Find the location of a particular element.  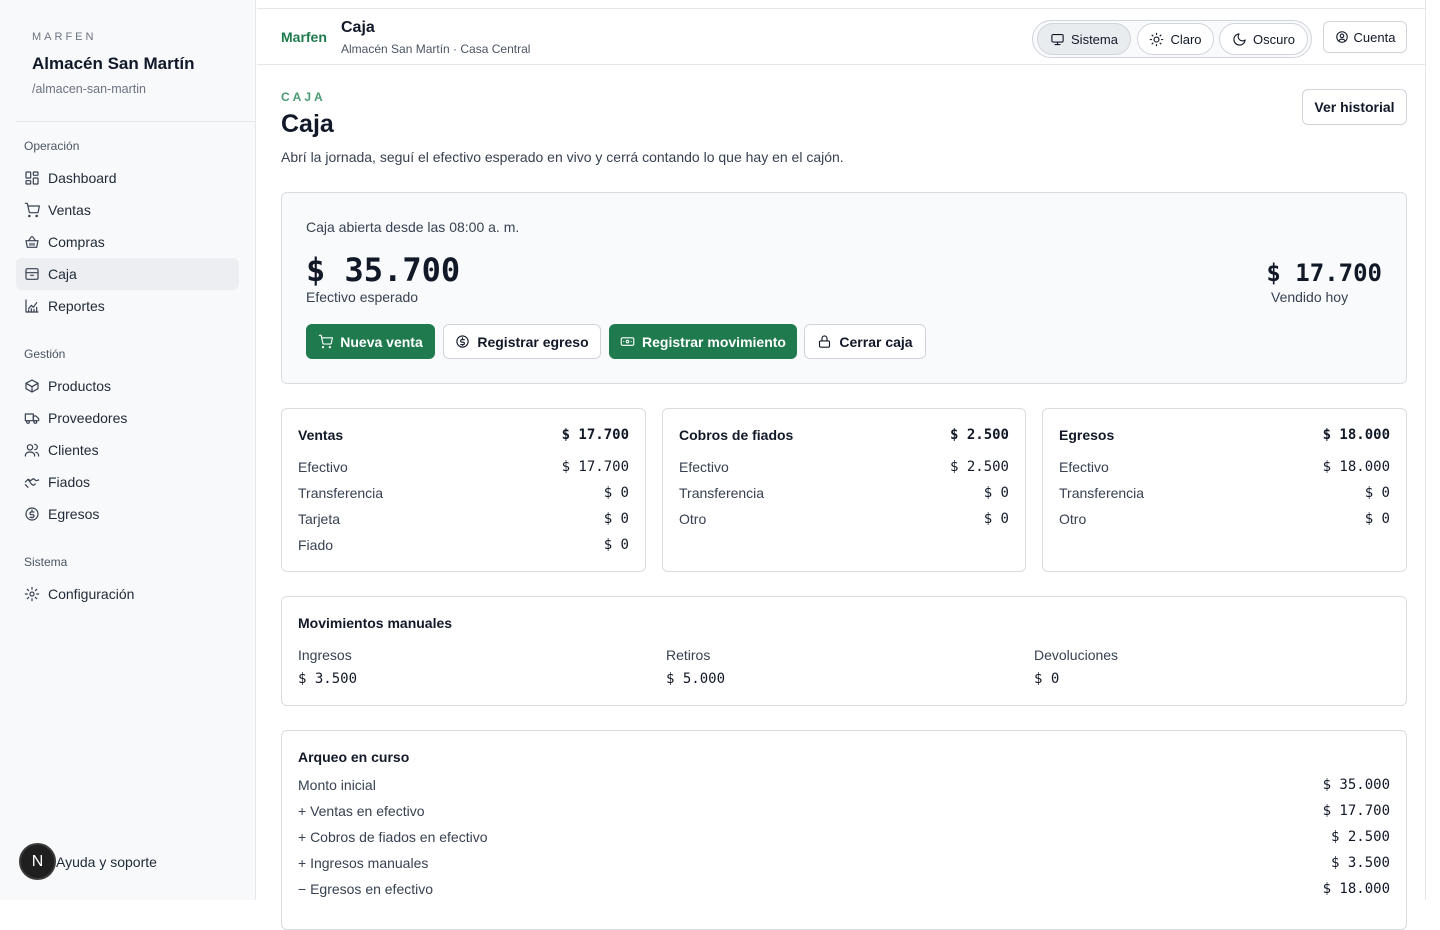

row-label: Tarjeta is located at coordinates (319, 519).